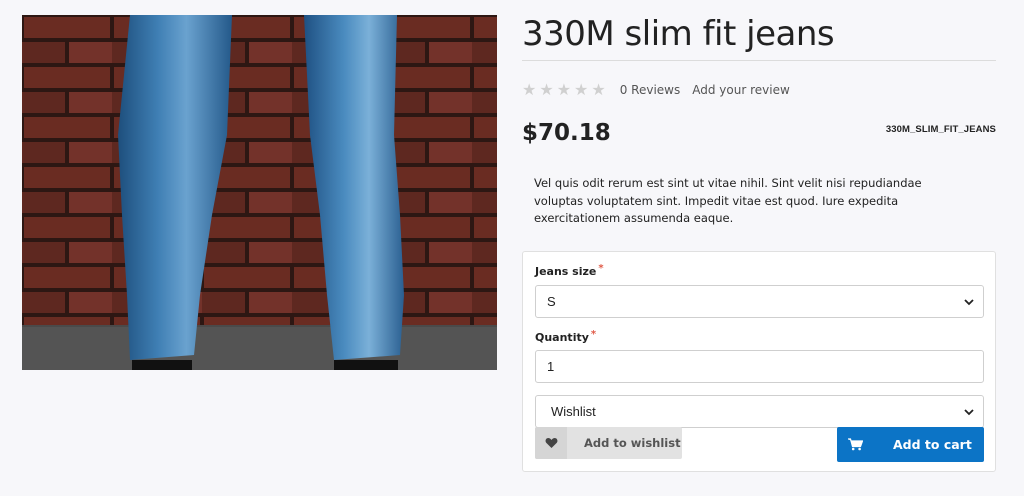  Describe the element at coordinates (551, 301) in the screenshot. I see `size-selected-value: S` at that location.